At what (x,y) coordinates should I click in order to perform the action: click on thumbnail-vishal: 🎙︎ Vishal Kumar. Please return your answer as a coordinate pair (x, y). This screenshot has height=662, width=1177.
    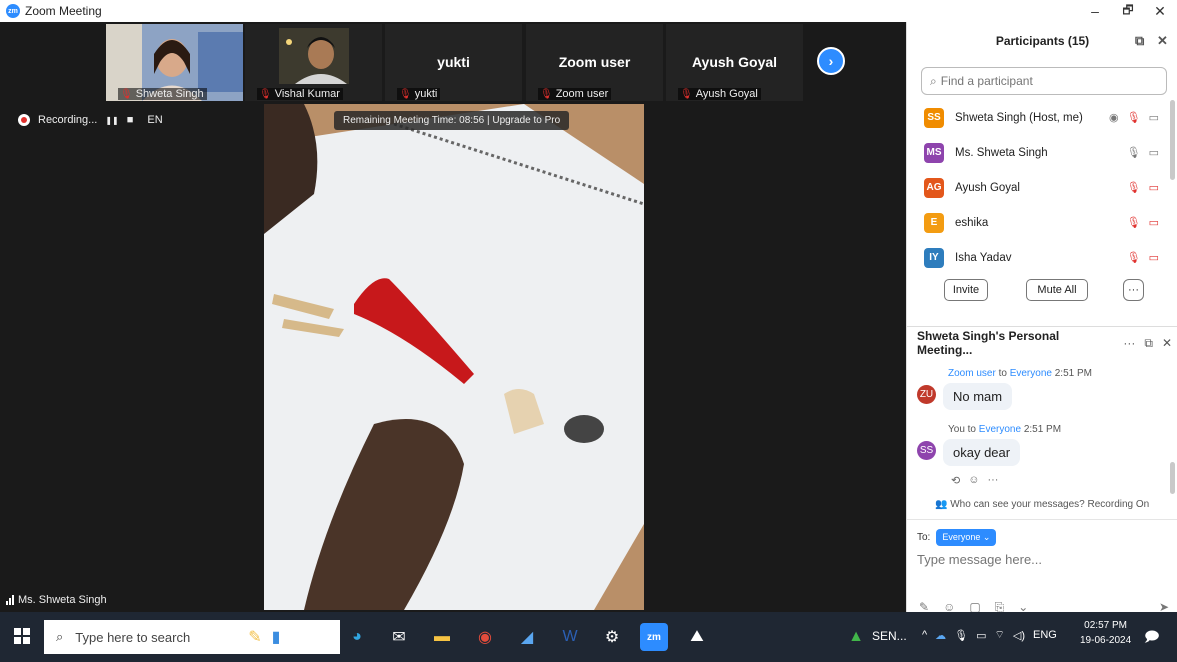
    Looking at the image, I should click on (313, 62).